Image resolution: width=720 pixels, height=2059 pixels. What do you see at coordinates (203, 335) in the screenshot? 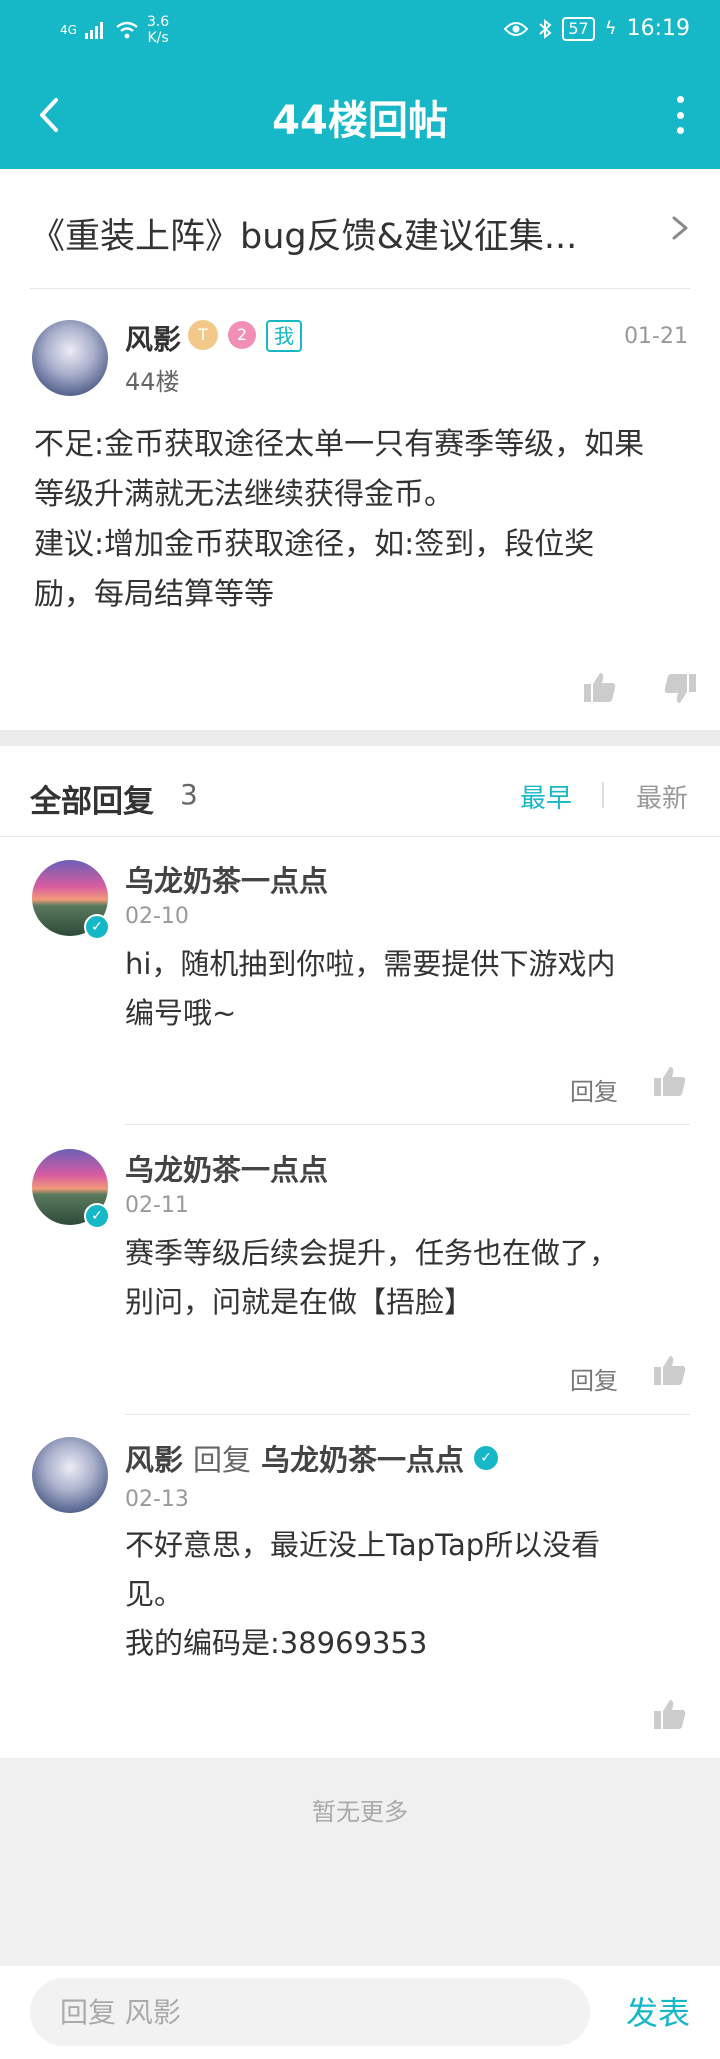
I see `level-badge-icon: T` at bounding box center [203, 335].